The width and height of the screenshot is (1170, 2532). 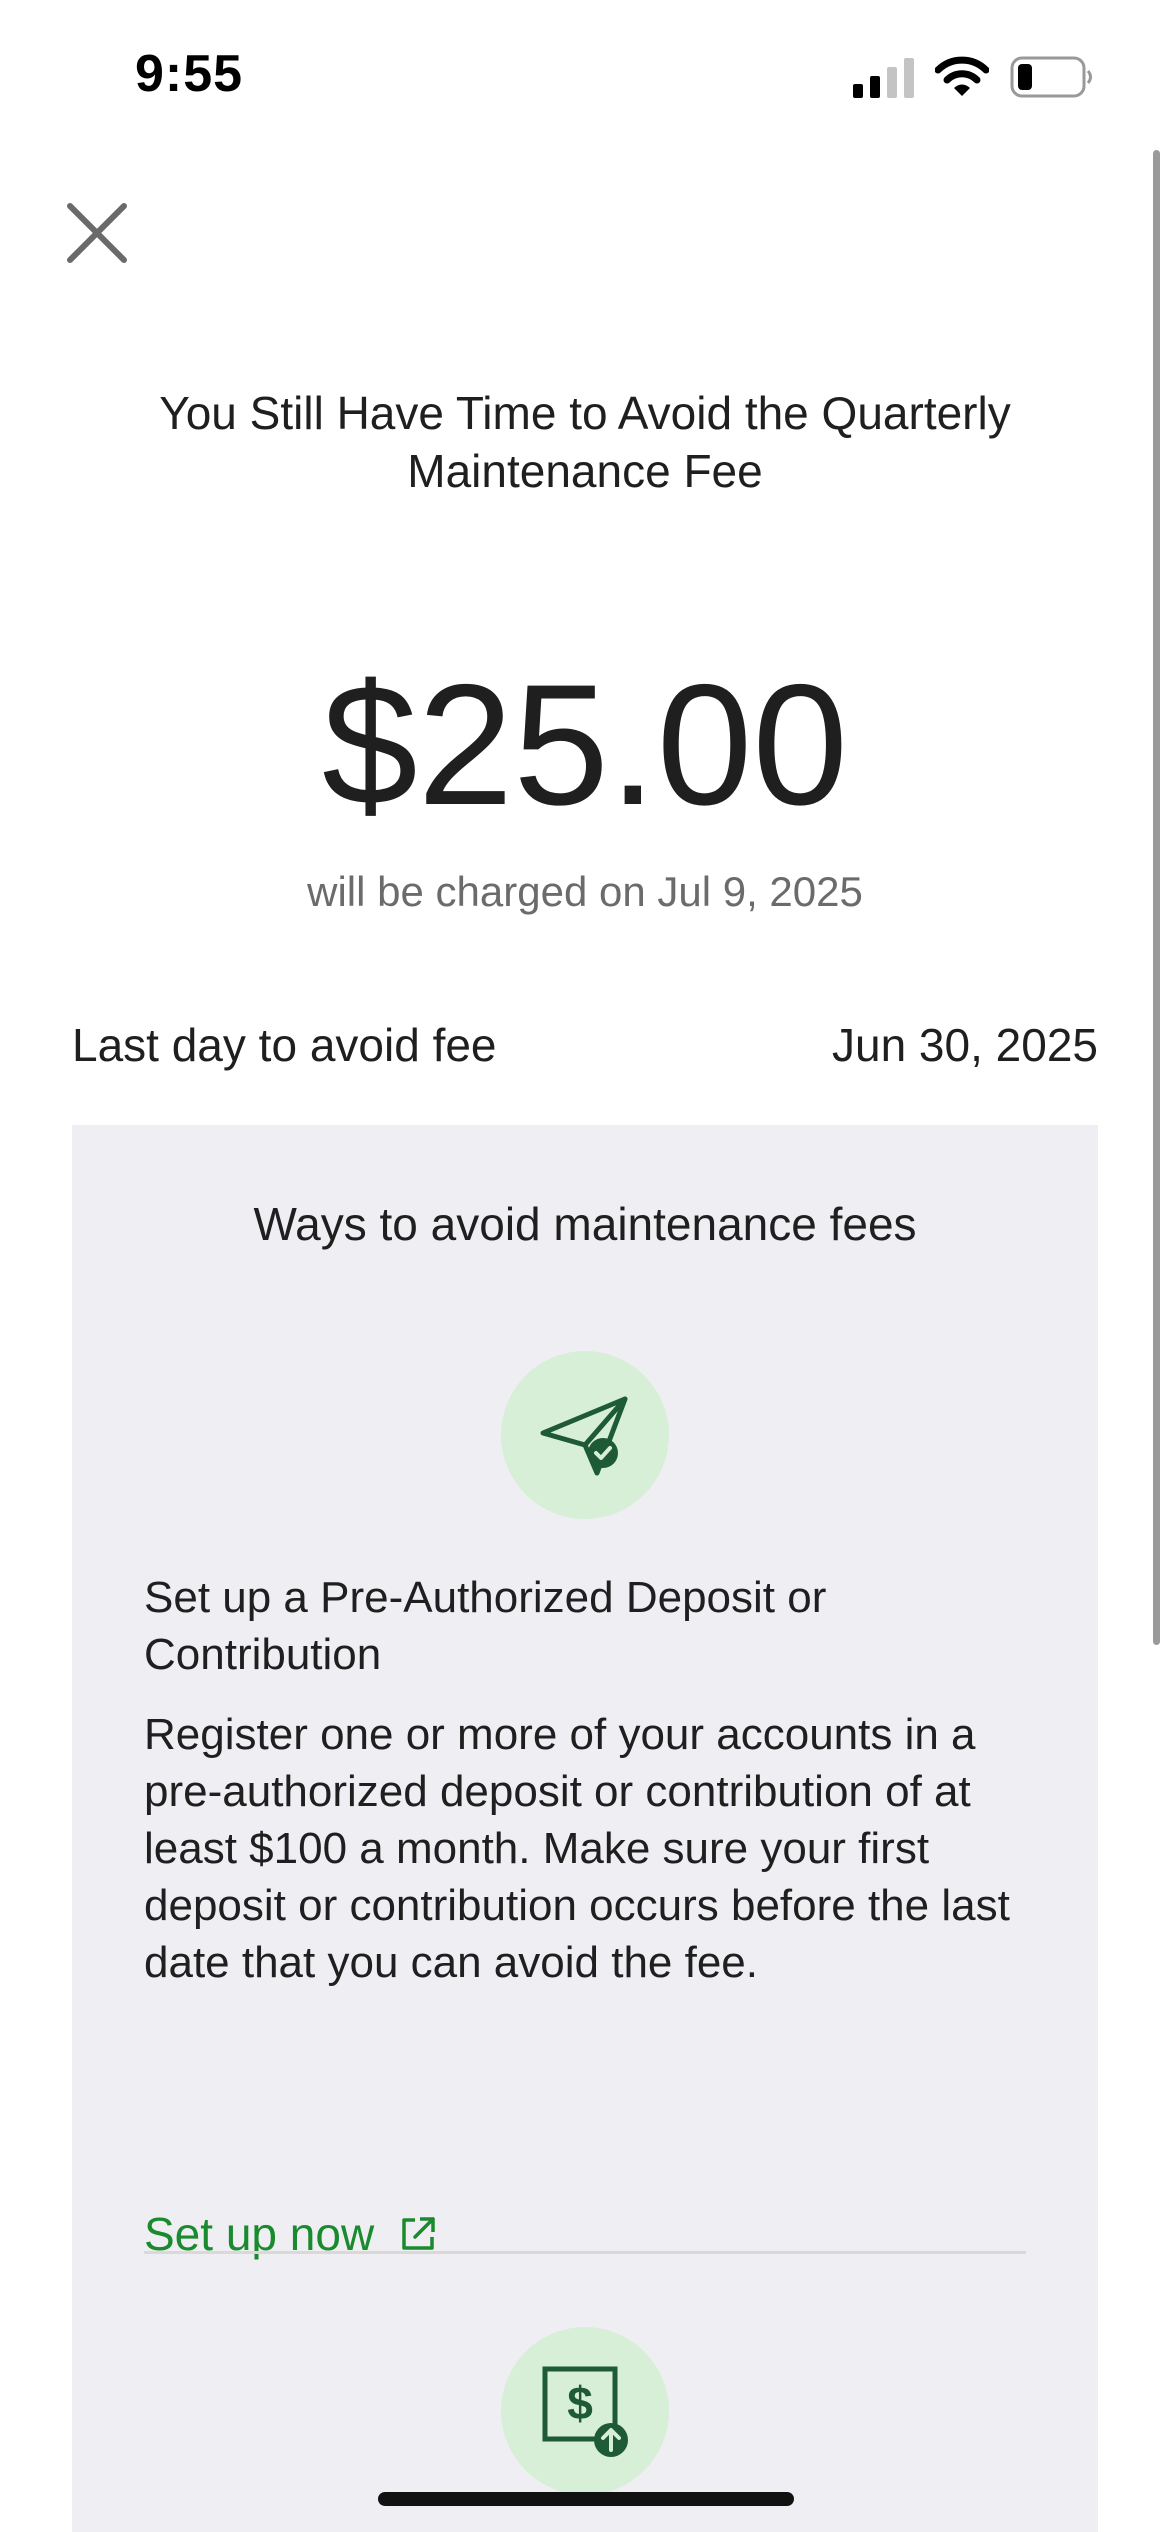 What do you see at coordinates (585, 891) in the screenshot?
I see `charge-date-note: will be charged on Jul 9, 2025` at bounding box center [585, 891].